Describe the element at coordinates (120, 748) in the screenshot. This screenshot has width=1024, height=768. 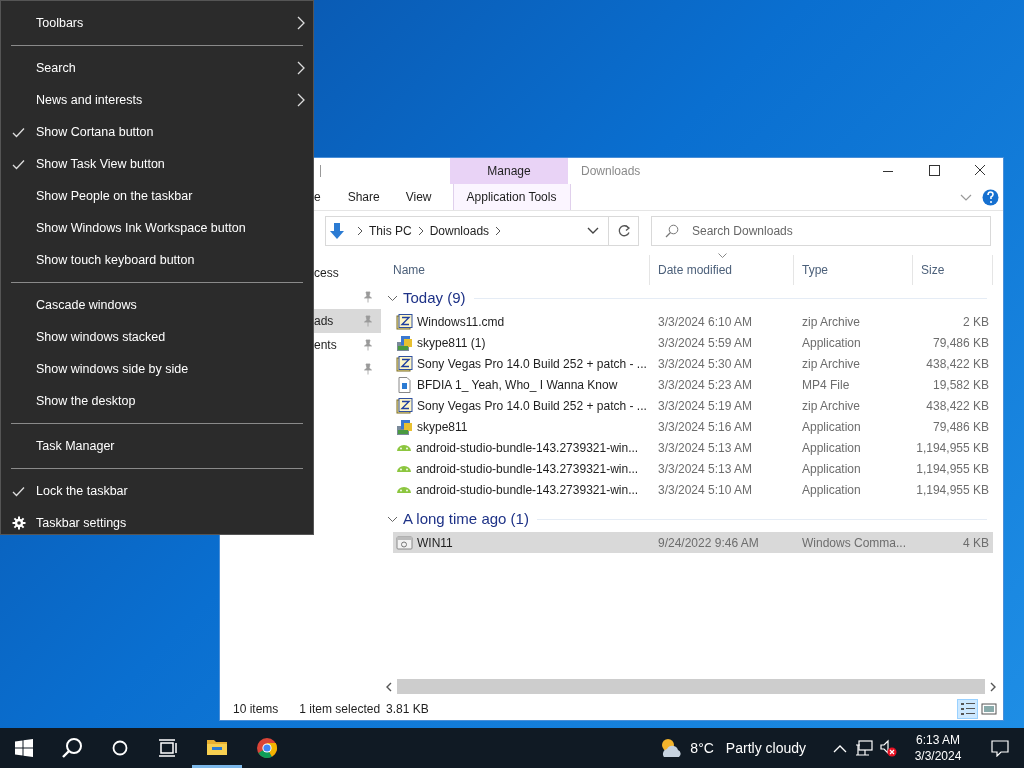
I see `circle-icon` at that location.